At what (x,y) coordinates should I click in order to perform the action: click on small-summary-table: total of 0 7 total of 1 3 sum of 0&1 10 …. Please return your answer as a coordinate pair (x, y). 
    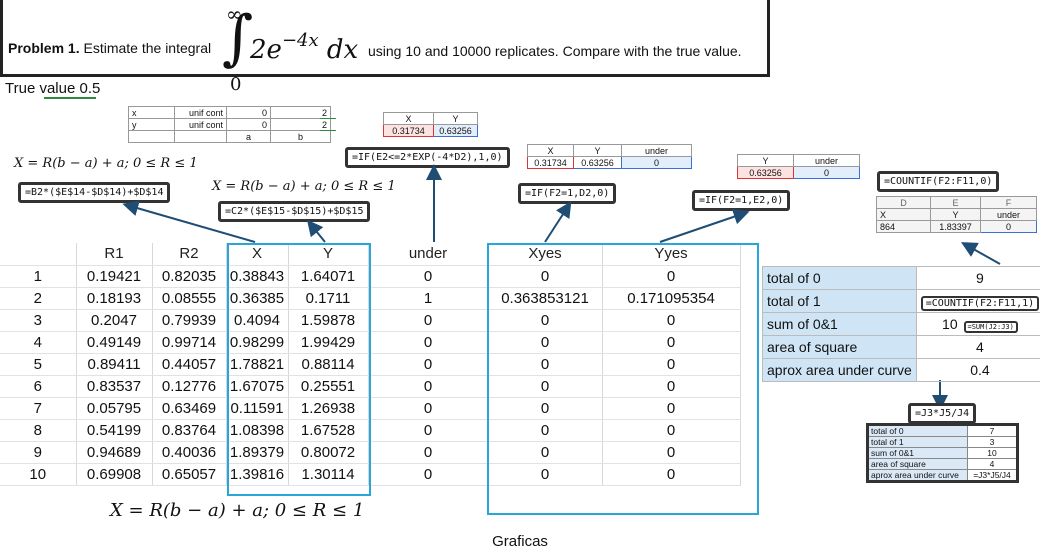
    Looking at the image, I should click on (942, 453).